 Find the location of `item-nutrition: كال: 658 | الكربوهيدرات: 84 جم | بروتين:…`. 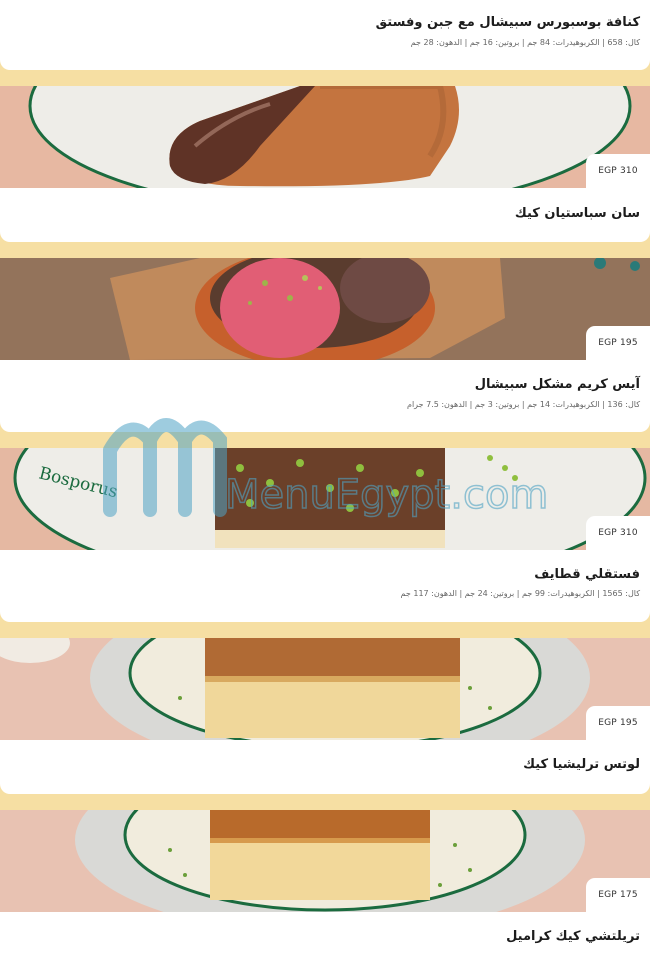

item-nutrition: كال: 658 | الكربوهيدرات: 84 جم | بروتين:… is located at coordinates (525, 42).